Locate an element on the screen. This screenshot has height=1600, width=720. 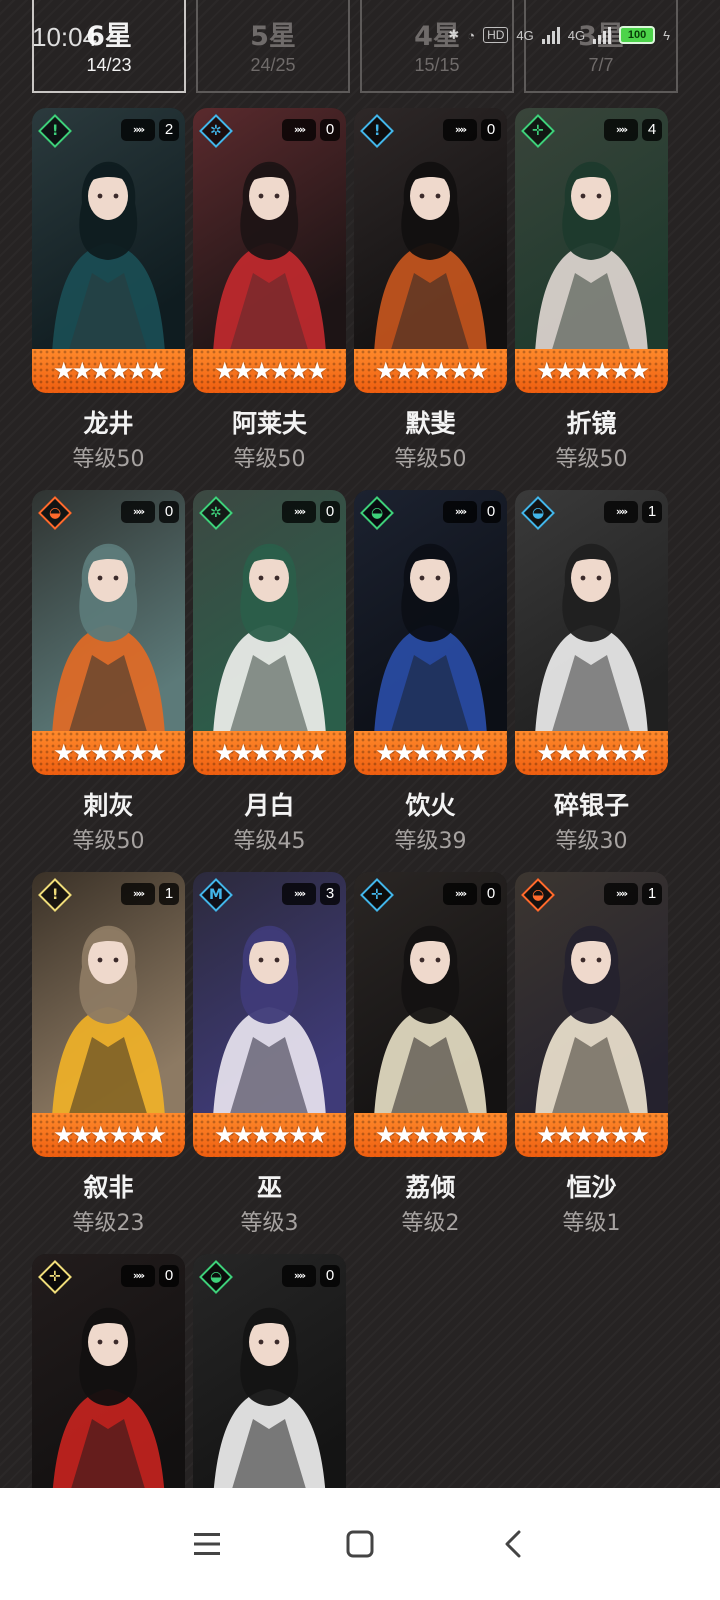
potential-count: 2 is located at coordinates (169, 130).